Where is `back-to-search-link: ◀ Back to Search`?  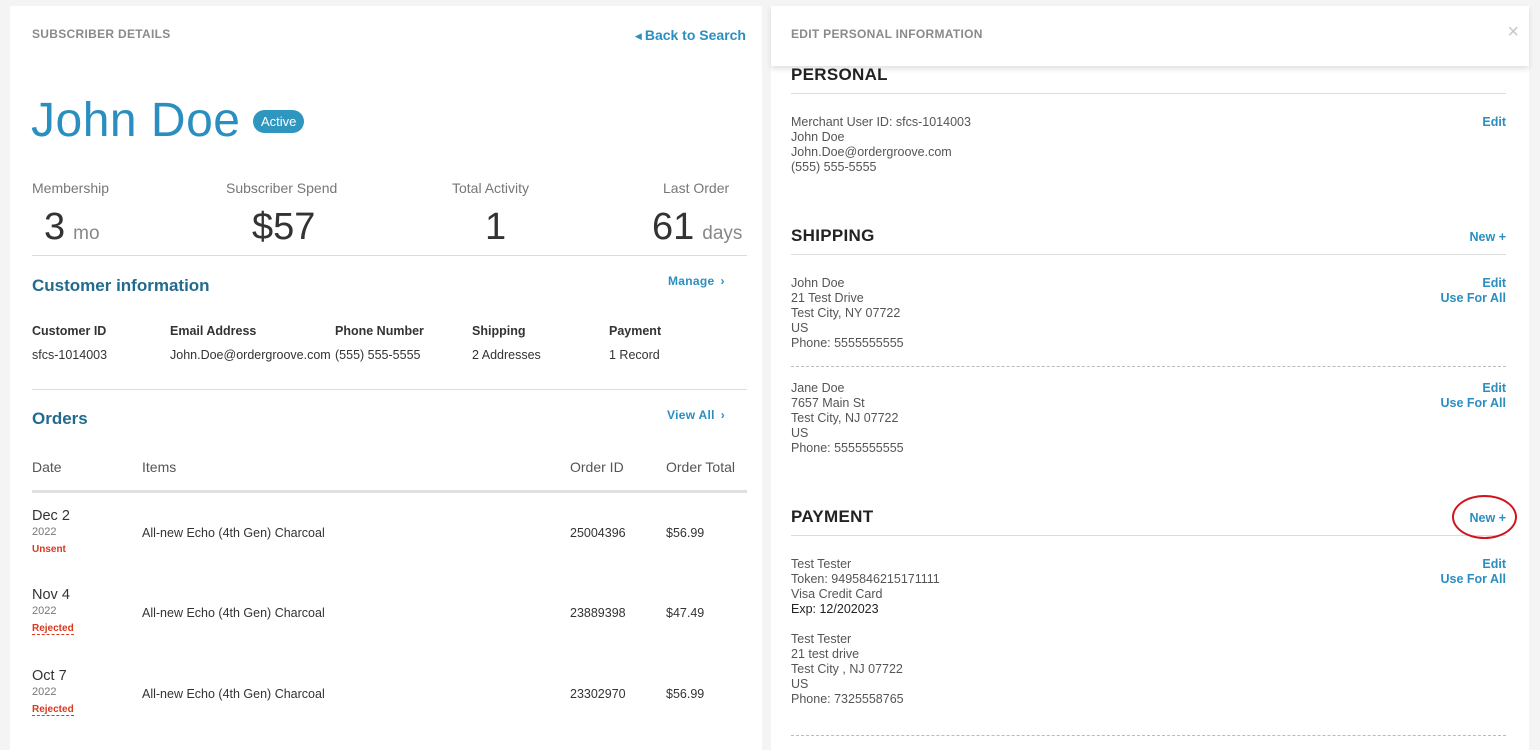 back-to-search-link: ◀ Back to Search is located at coordinates (690, 35).